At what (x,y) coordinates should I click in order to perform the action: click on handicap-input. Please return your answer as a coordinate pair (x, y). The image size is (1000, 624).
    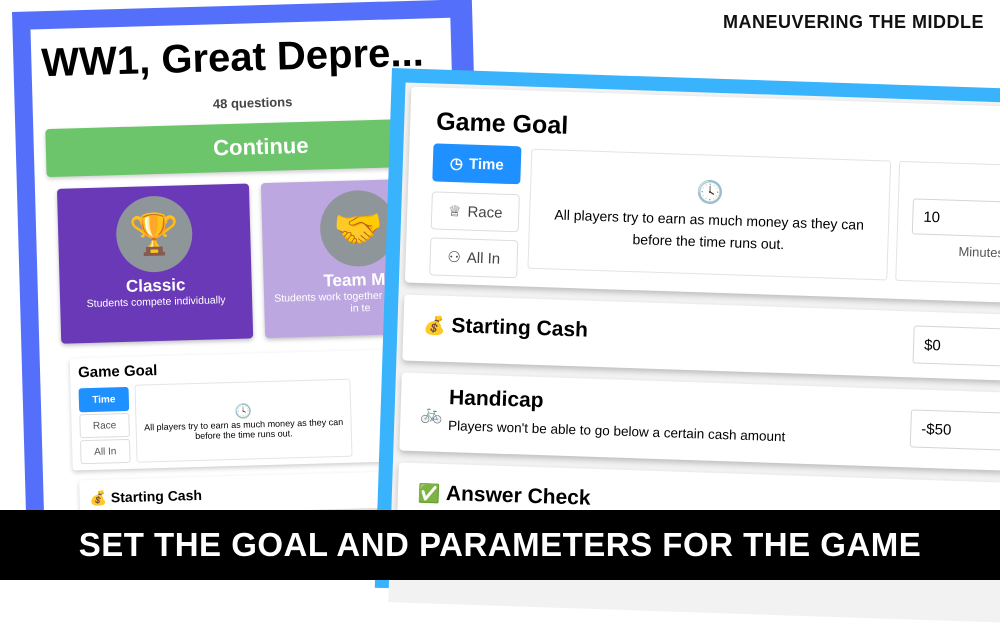
    Looking at the image, I should click on (954, 430).